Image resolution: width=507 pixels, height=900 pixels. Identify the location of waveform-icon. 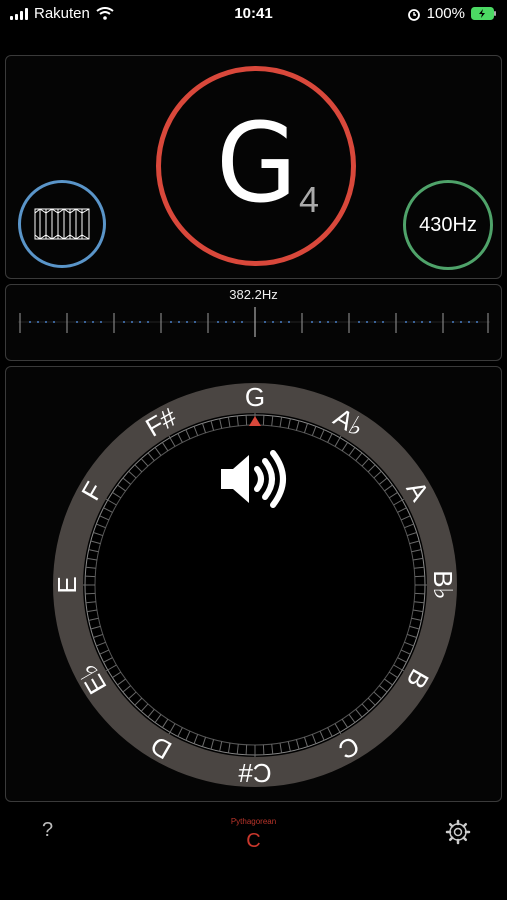
(62, 224).